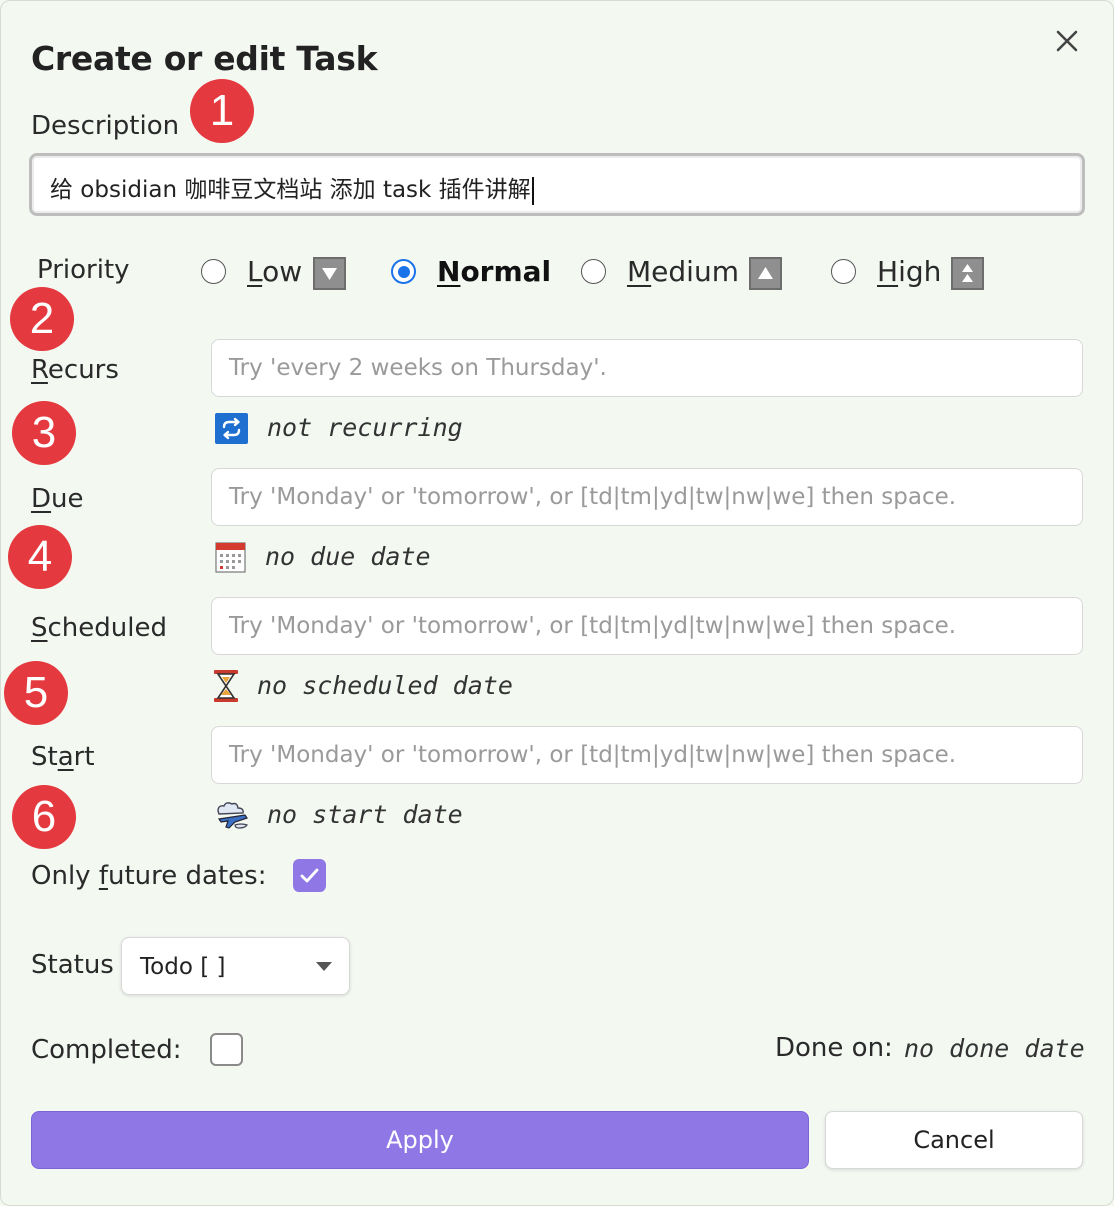  I want to click on calendar-icon, so click(230, 557).